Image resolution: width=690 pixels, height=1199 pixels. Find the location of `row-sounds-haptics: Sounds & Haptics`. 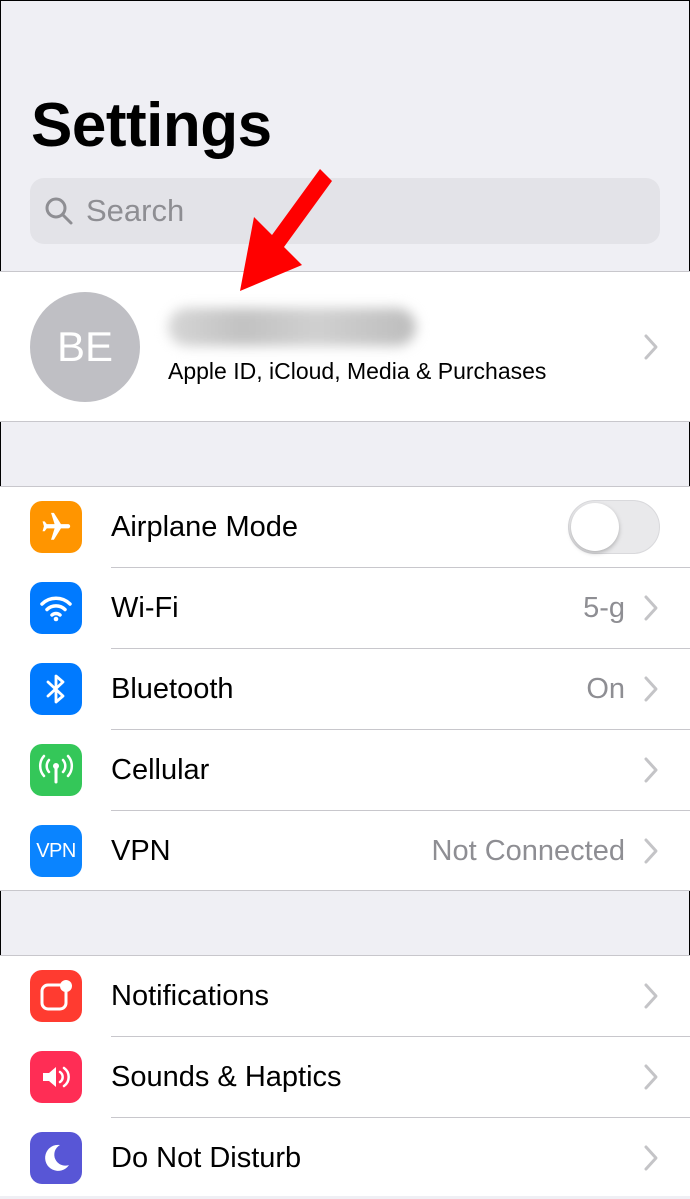

row-sounds-haptics: Sounds & Haptics is located at coordinates (345, 1077).